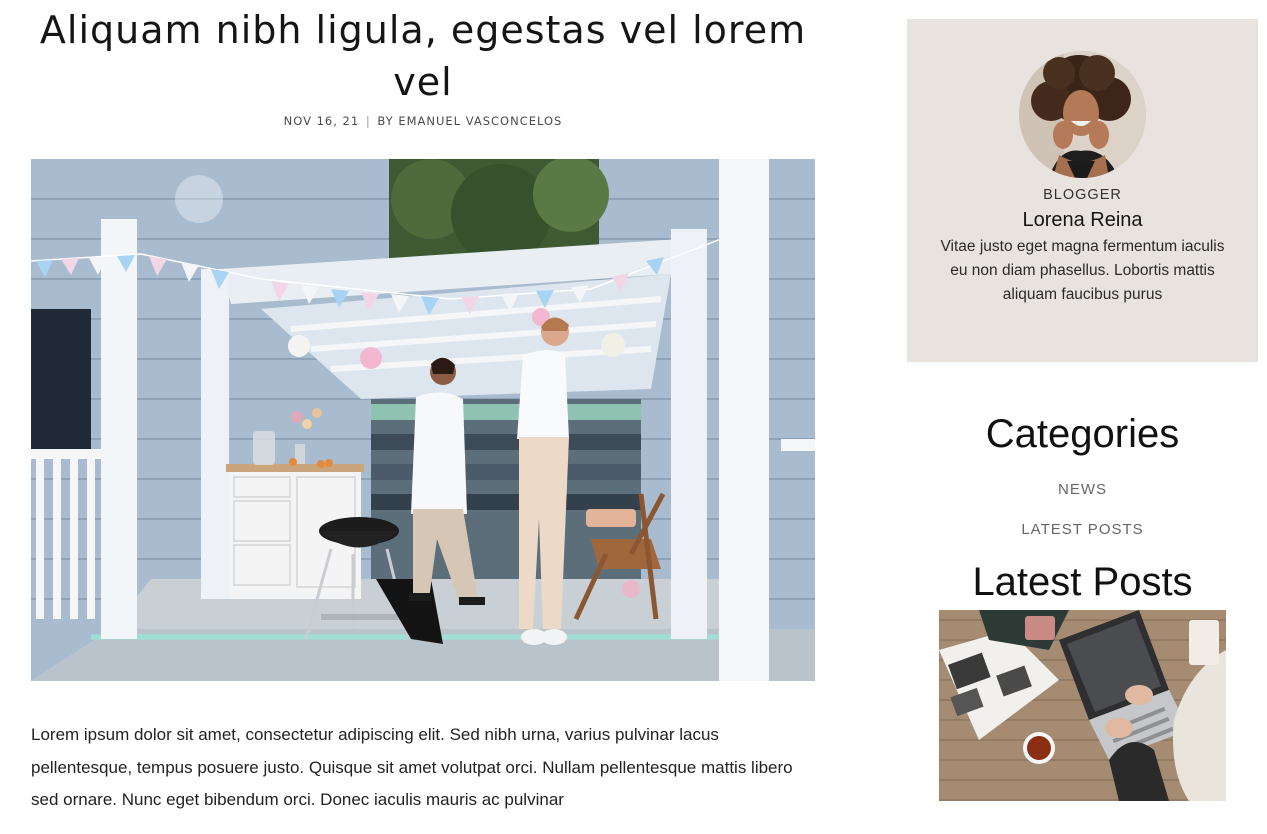 Image resolution: width=1267 pixels, height=834 pixels. What do you see at coordinates (1082, 705) in the screenshot?
I see `latest-post-thumbnail` at bounding box center [1082, 705].